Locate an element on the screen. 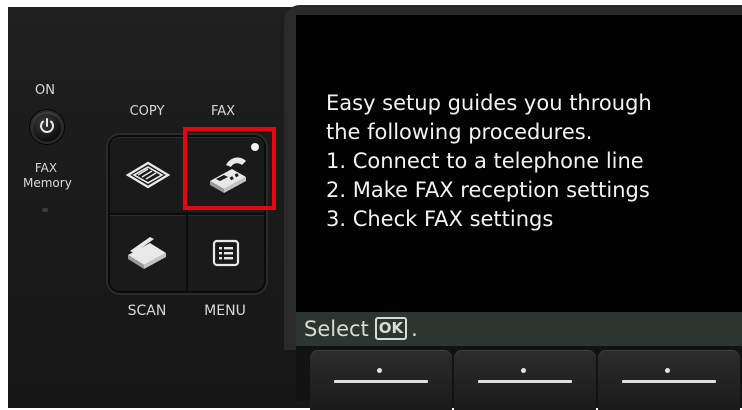 The height and width of the screenshot is (410, 742). fax-memory-label-line1: FAX is located at coordinates (46, 168).